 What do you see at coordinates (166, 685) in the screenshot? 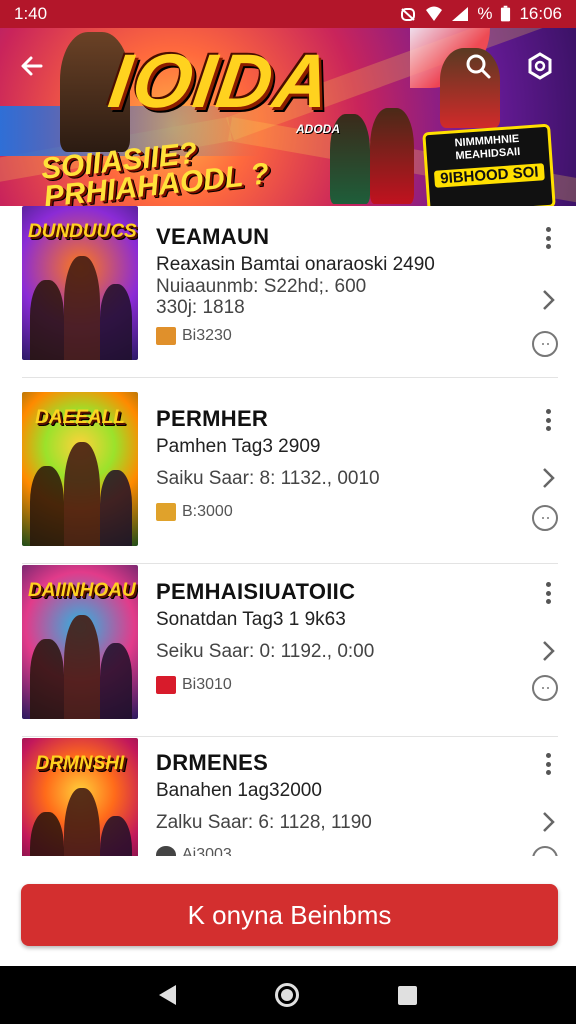
I see `play-icon` at bounding box center [166, 685].